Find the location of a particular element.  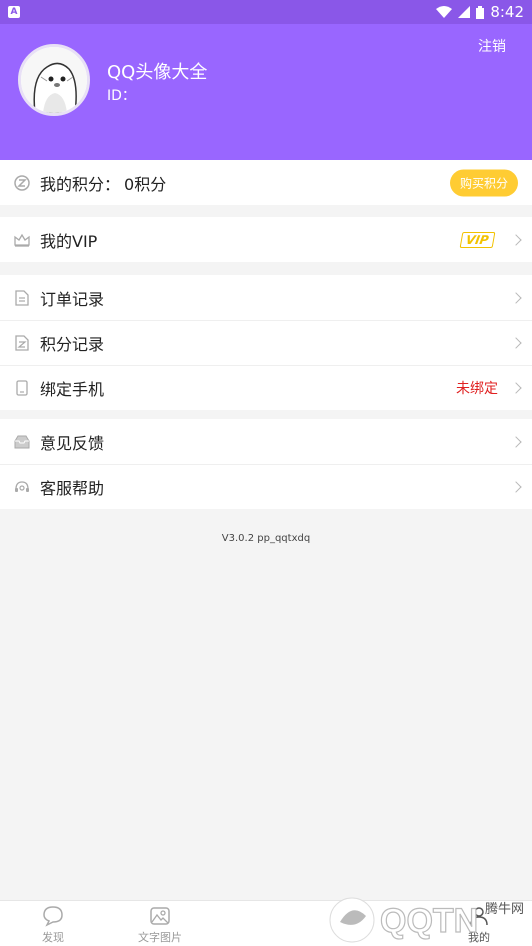

points-document-icon is located at coordinates (22, 343).